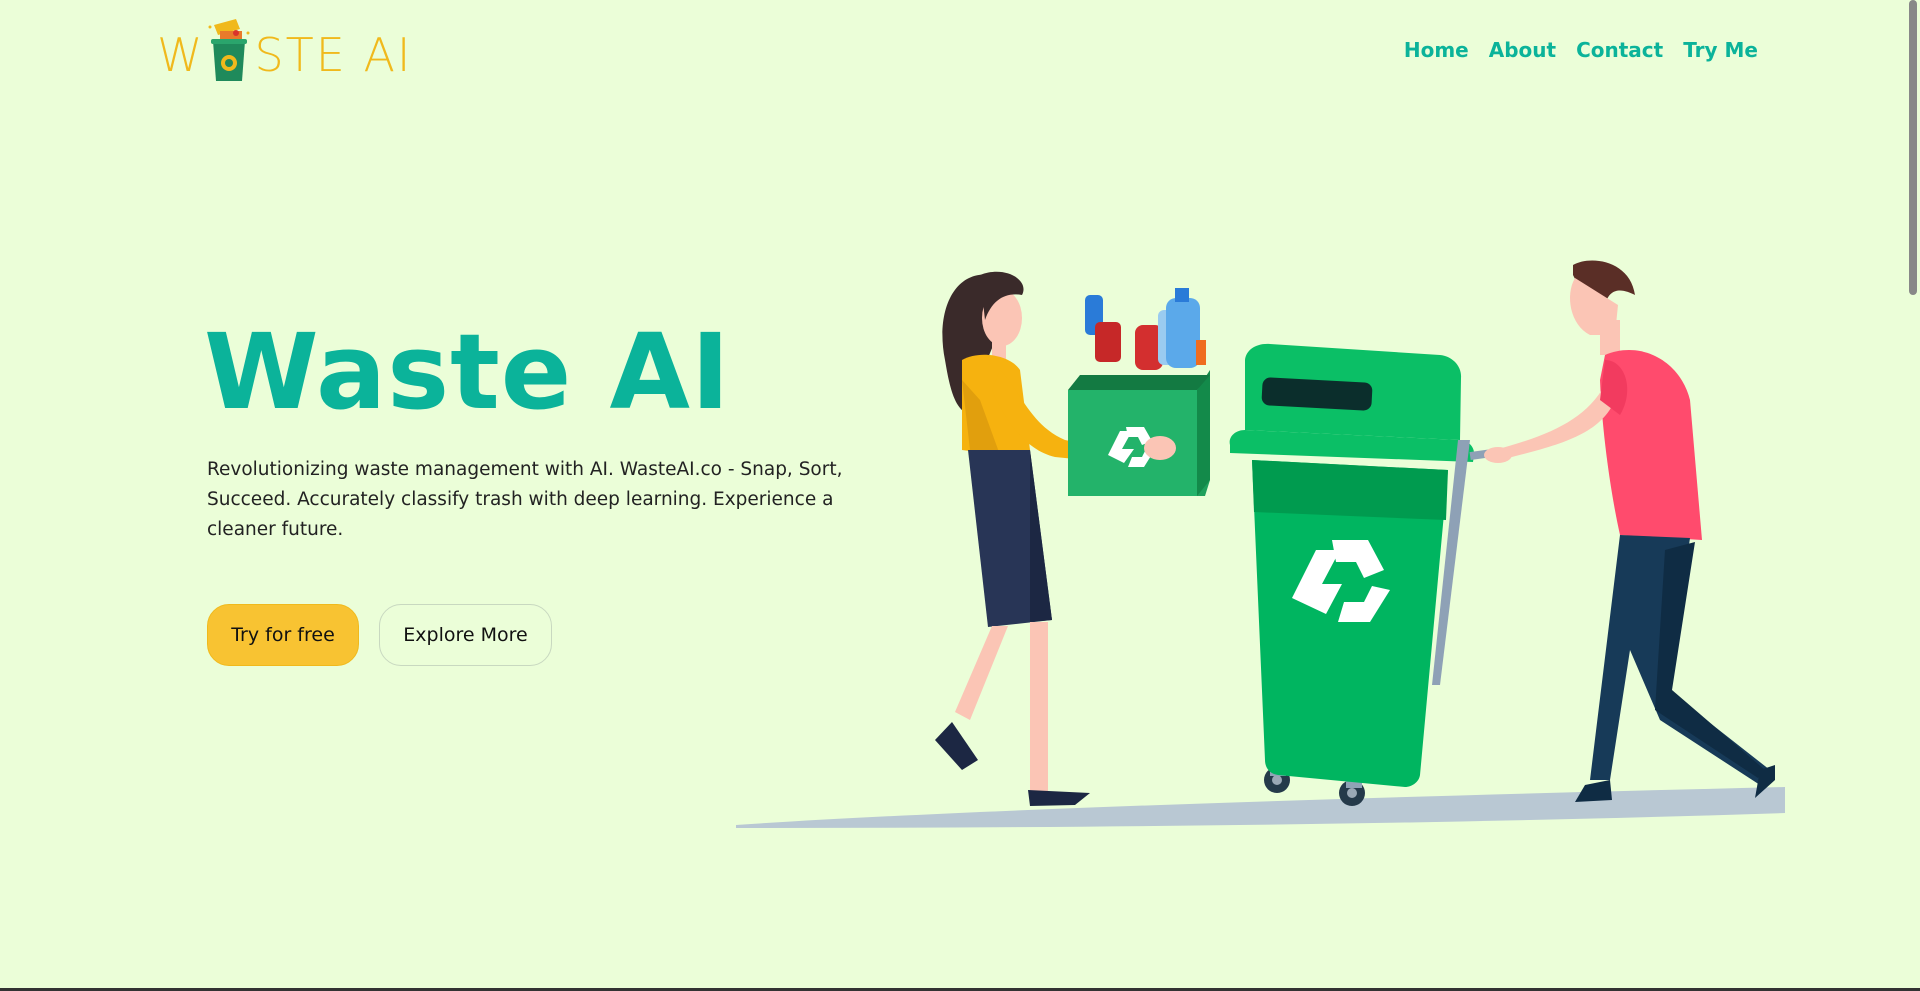 Image resolution: width=1920 pixels, height=991 pixels. I want to click on nav-about: About, so click(1522, 50).